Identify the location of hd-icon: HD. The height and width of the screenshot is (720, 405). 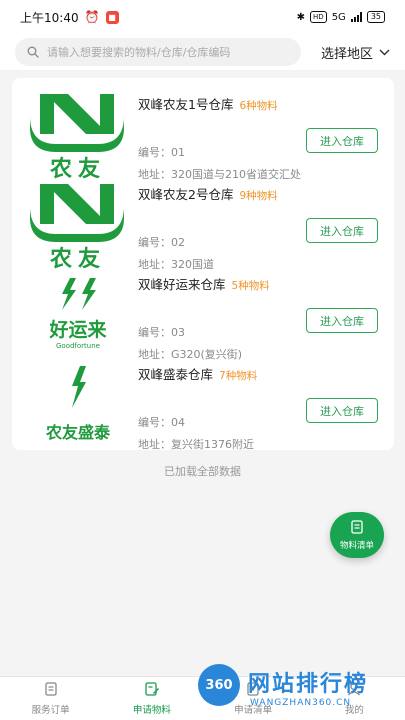
(318, 17).